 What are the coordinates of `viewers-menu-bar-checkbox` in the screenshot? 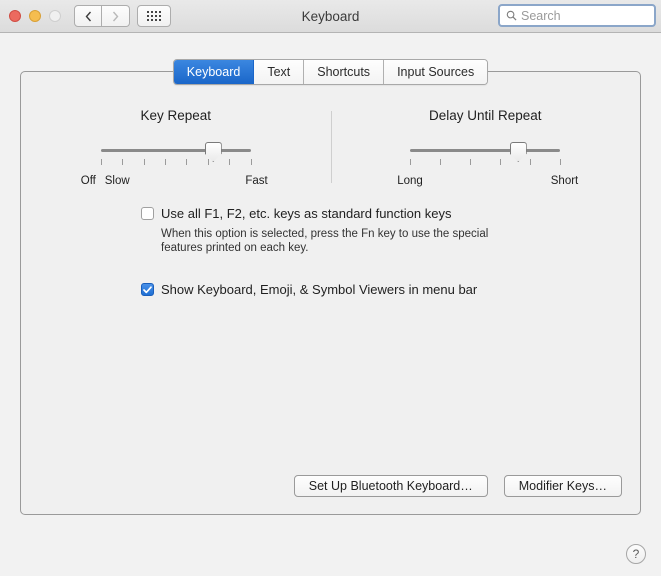 It's located at (147, 289).